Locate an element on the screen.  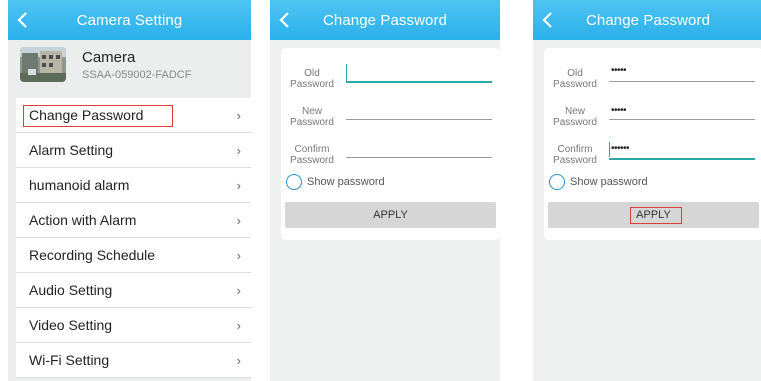
menu-item-recording-schedule: Recording Schedule › is located at coordinates (133, 255).